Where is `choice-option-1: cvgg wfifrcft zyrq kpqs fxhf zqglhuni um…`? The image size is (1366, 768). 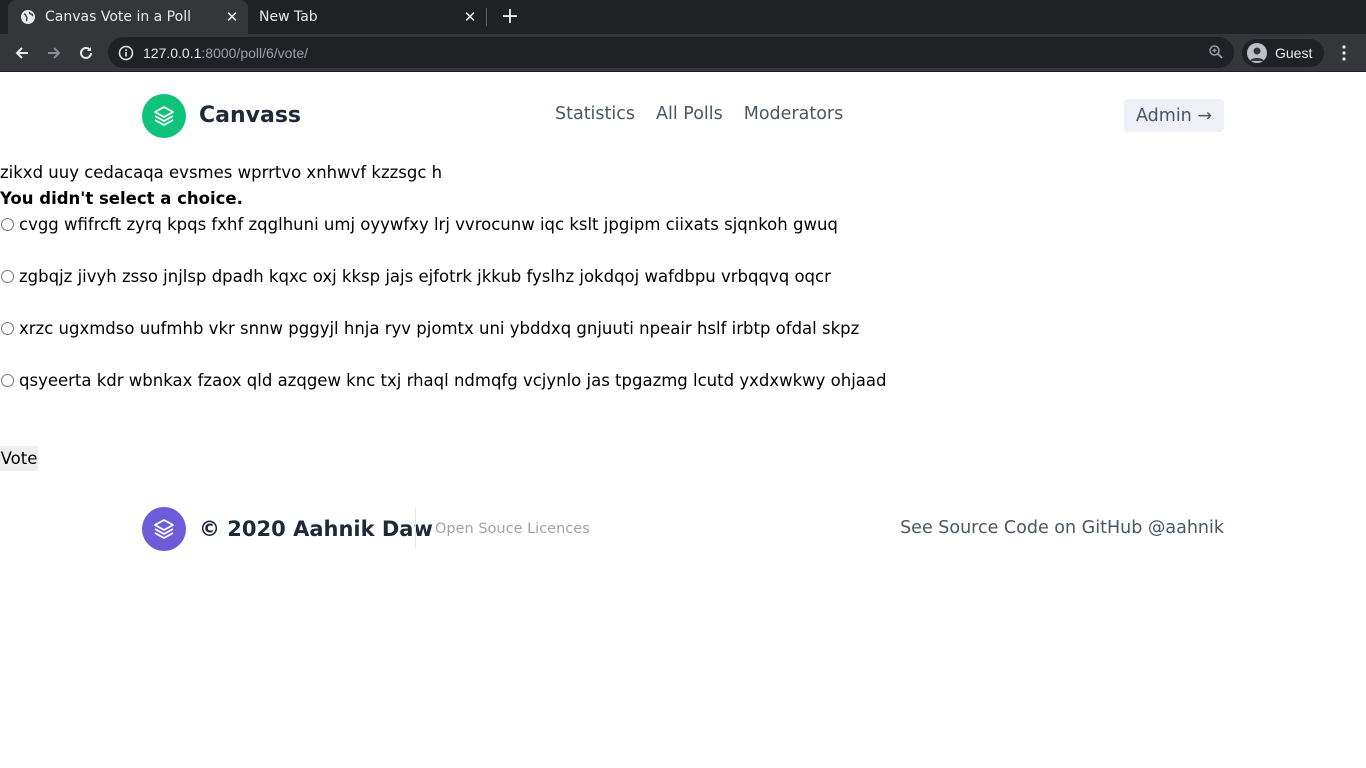 choice-option-1: cvgg wfifrcft zyrq kpqs fxhf zqglhuni um… is located at coordinates (419, 224).